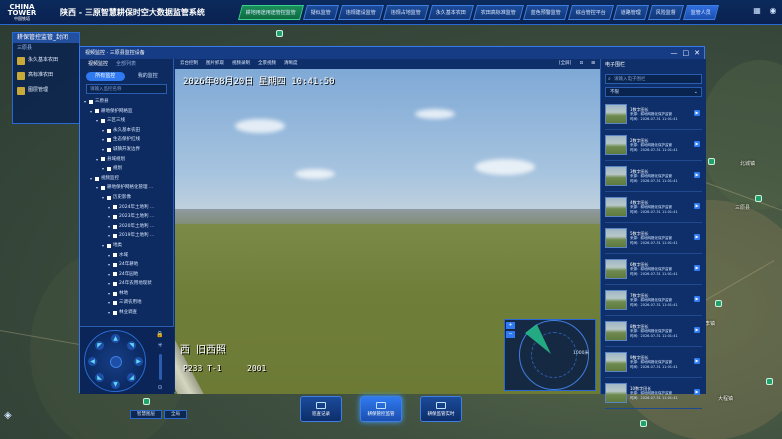  What do you see at coordinates (92, 361) in the screenshot?
I see `ptz-left-arrow-icon: ◀` at bounding box center [92, 361].